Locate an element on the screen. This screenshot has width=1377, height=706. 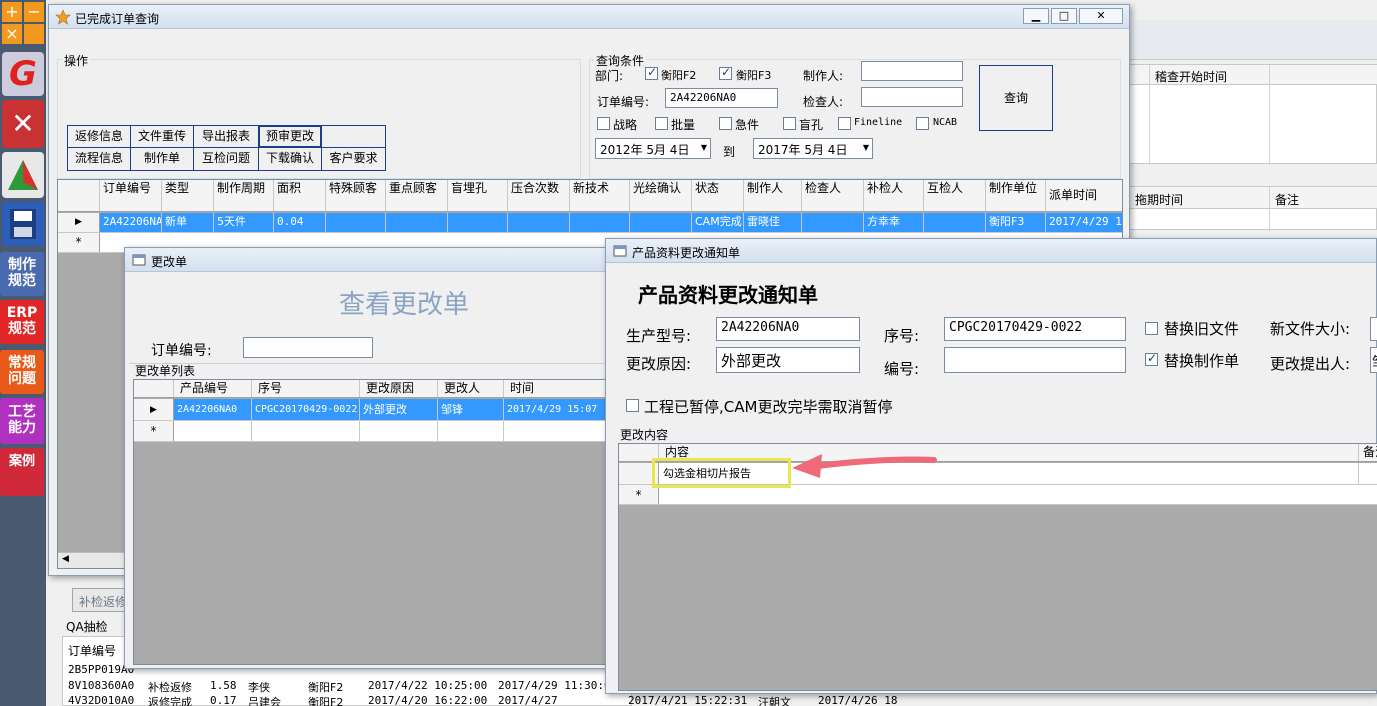
flag-strategic-checkbox is located at coordinates (603, 123).